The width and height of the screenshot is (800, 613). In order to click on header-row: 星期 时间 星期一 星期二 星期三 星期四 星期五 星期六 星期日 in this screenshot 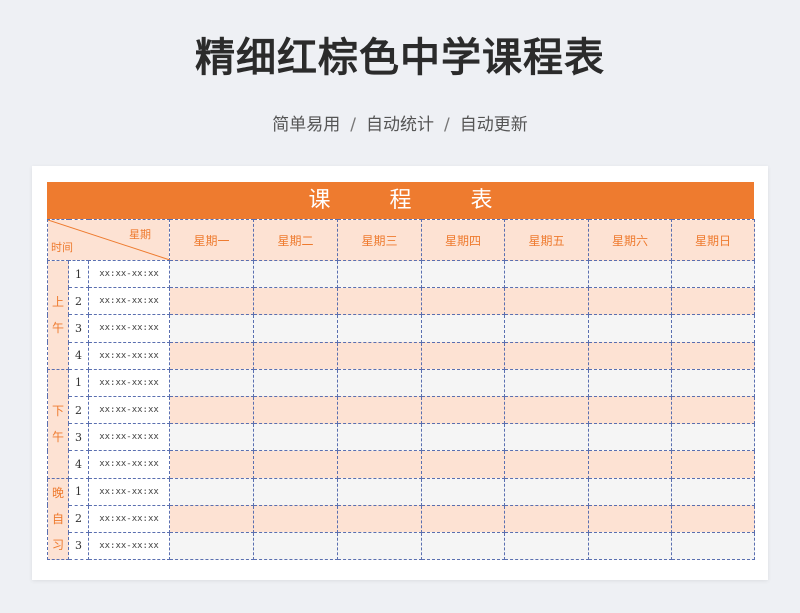, I will do `click(401, 240)`.